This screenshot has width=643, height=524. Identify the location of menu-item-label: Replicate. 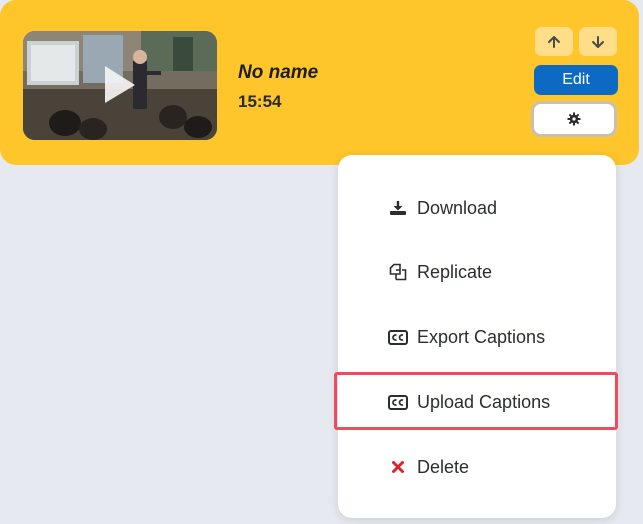
(455, 271).